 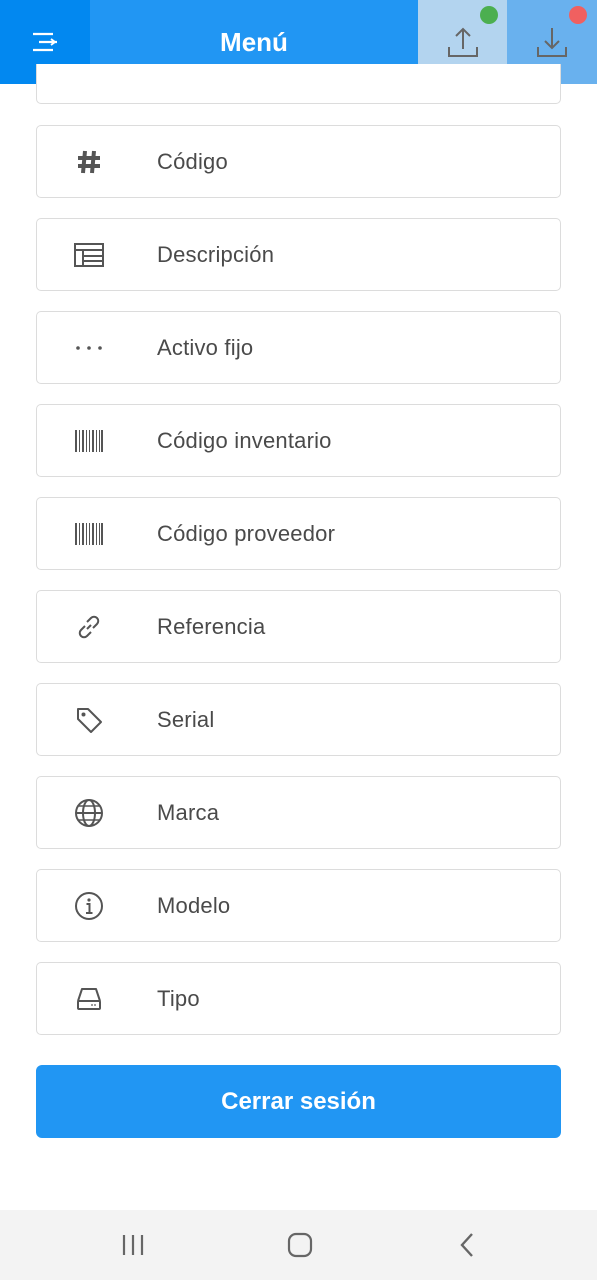 What do you see at coordinates (298, 905) in the screenshot?
I see `list-item-modelo: Modelo` at bounding box center [298, 905].